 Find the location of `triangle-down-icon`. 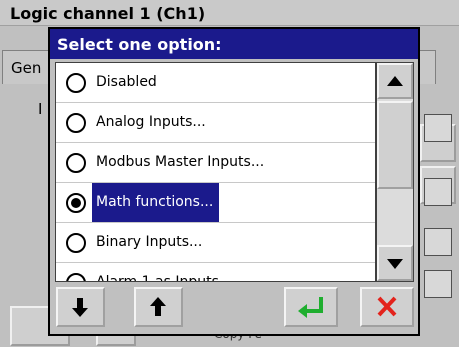

triangle-down-icon is located at coordinates (395, 264).